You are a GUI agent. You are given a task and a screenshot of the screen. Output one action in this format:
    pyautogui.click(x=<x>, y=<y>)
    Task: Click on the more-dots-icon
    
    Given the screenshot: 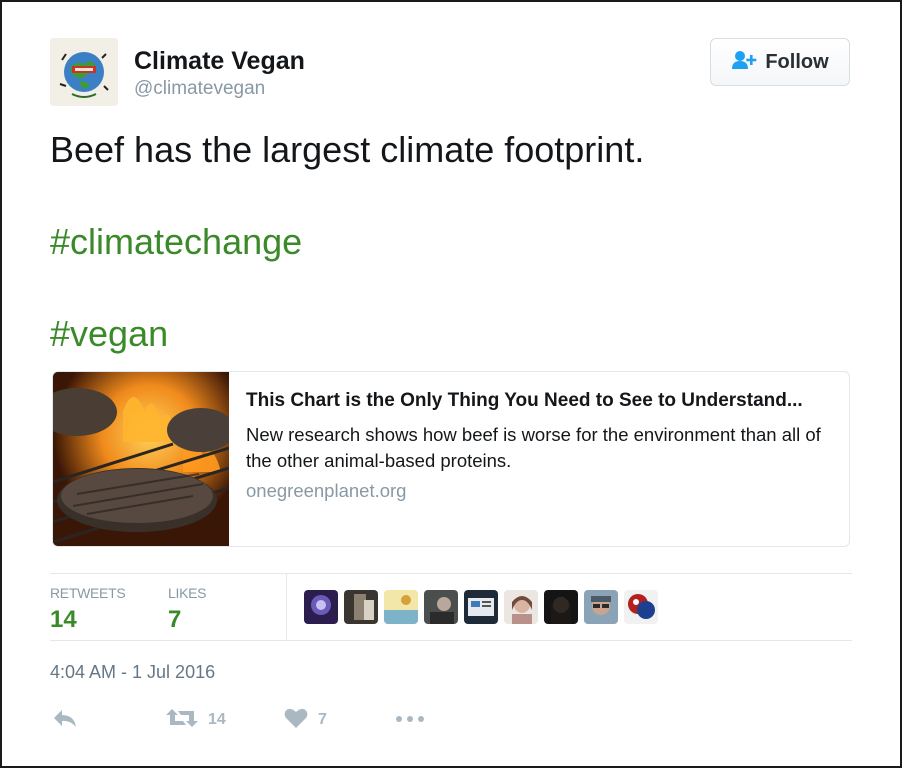 What is the action you would take?
    pyautogui.click(x=410, y=720)
    